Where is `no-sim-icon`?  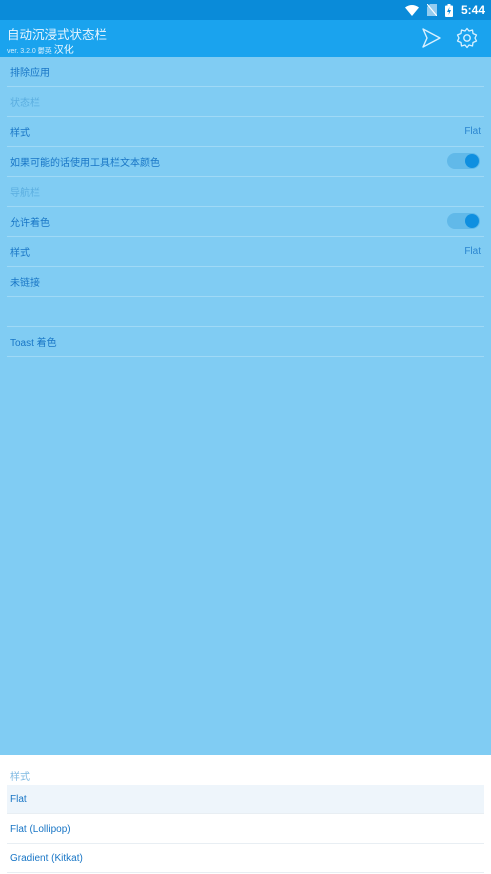 no-sim-icon is located at coordinates (431, 10).